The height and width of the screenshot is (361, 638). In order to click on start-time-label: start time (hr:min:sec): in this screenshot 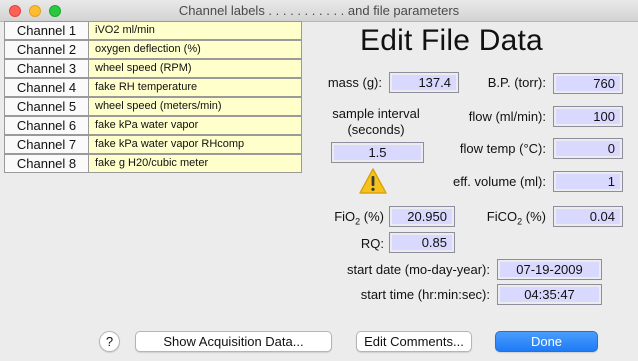, I will do `click(425, 294)`.